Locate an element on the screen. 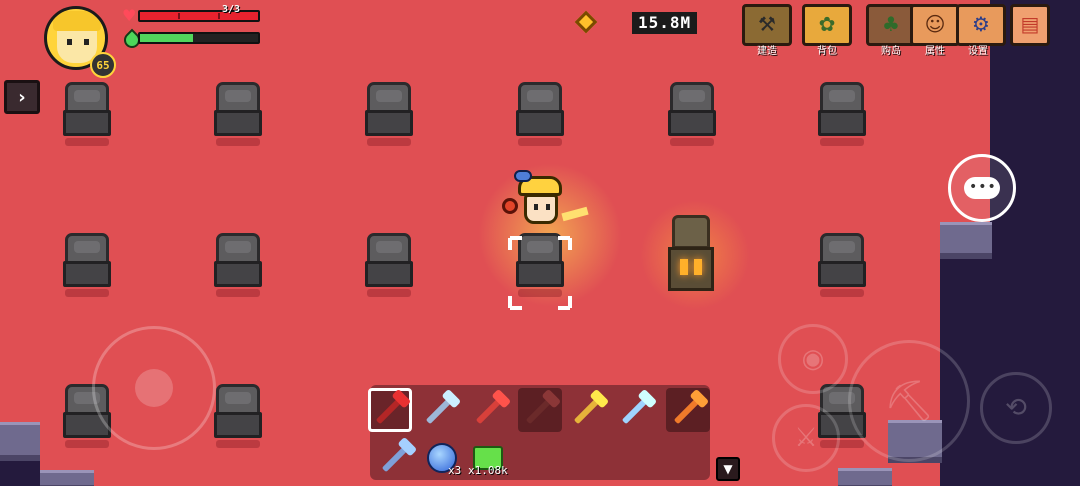 The width and height of the screenshot is (1080, 486). joystick-knob is located at coordinates (154, 388).